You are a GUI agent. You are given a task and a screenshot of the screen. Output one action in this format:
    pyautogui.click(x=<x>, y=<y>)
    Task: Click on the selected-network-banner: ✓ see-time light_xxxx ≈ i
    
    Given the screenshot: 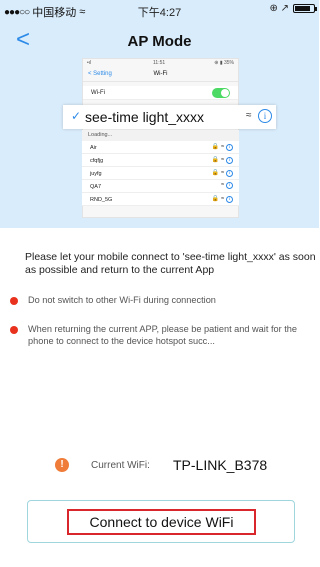 What is the action you would take?
    pyautogui.click(x=169, y=117)
    